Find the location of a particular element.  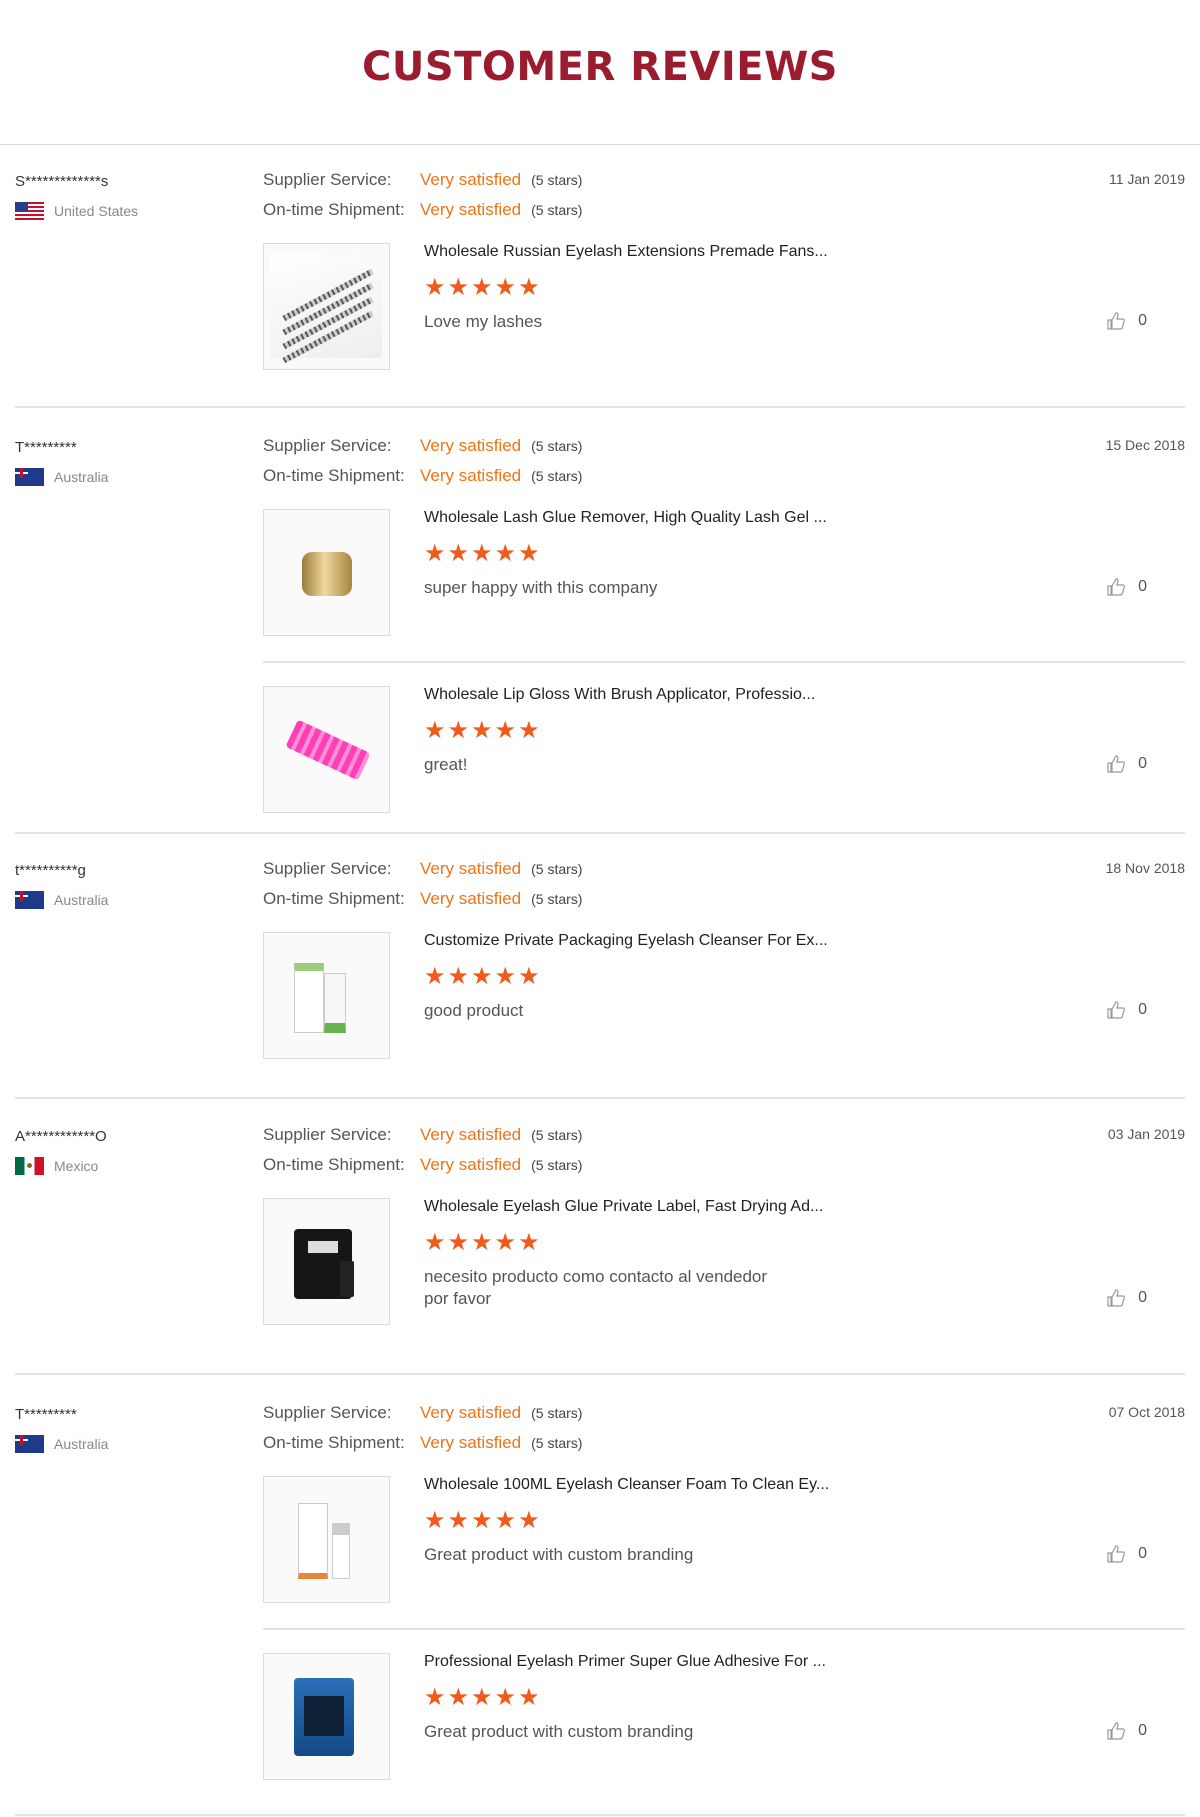

page-title: CUSTOMER REVIEWS is located at coordinates (599, 67).